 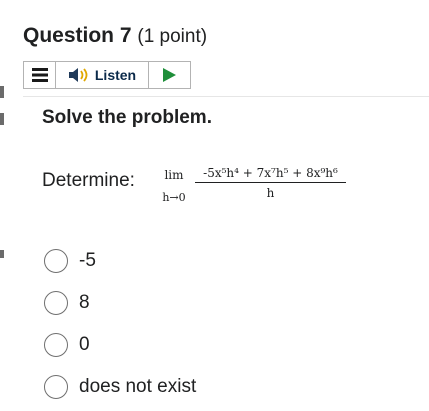 I want to click on fraction-denominator: h, so click(x=270, y=193).